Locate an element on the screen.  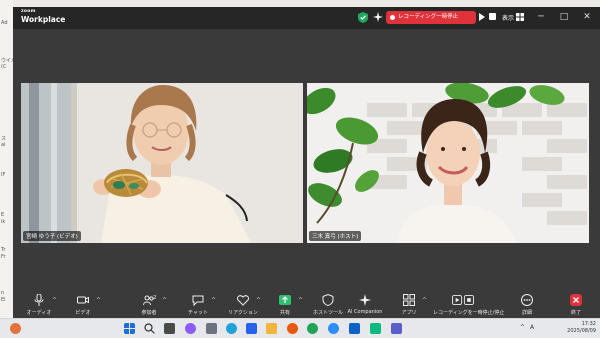
desktop-label: El is located at coordinates (3, 300).